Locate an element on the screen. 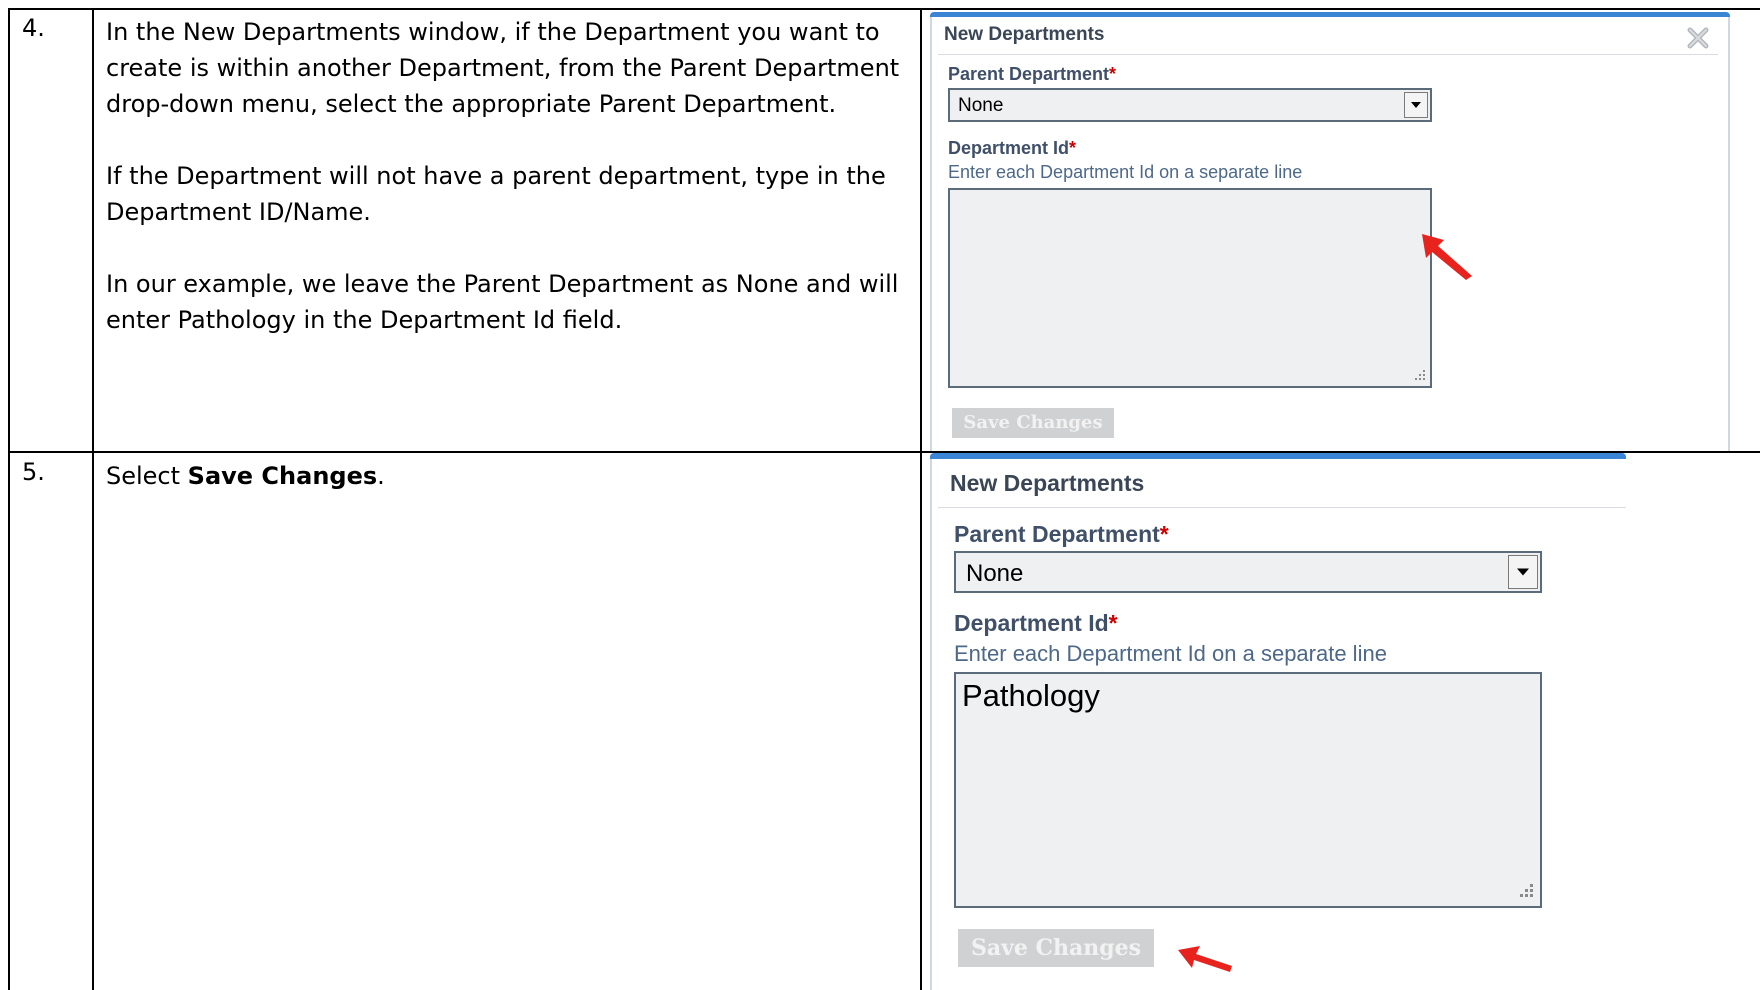  table-border-top is located at coordinates (884, 9).